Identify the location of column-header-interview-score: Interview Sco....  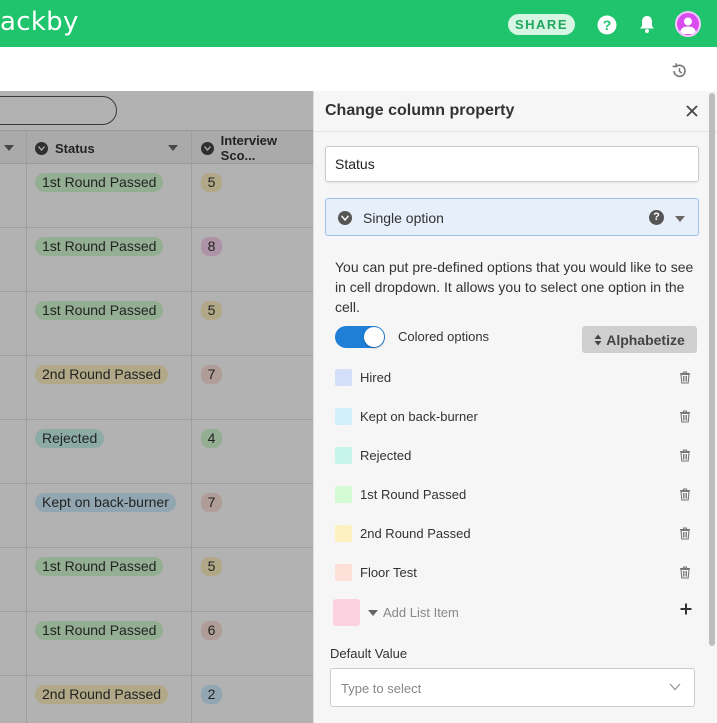
(257, 148).